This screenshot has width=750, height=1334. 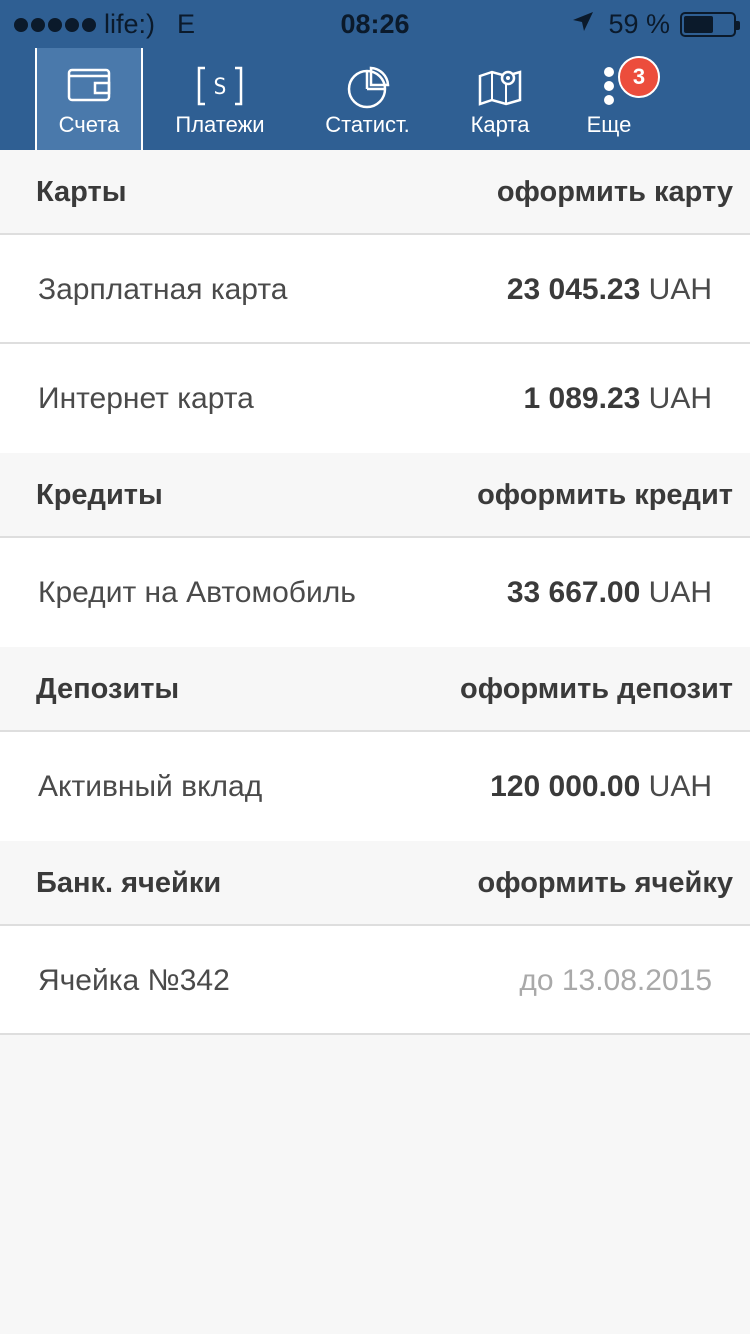 I want to click on tab-bar: Счета S Платежи Статист. Карта Еще 3, so click(x=375, y=99).